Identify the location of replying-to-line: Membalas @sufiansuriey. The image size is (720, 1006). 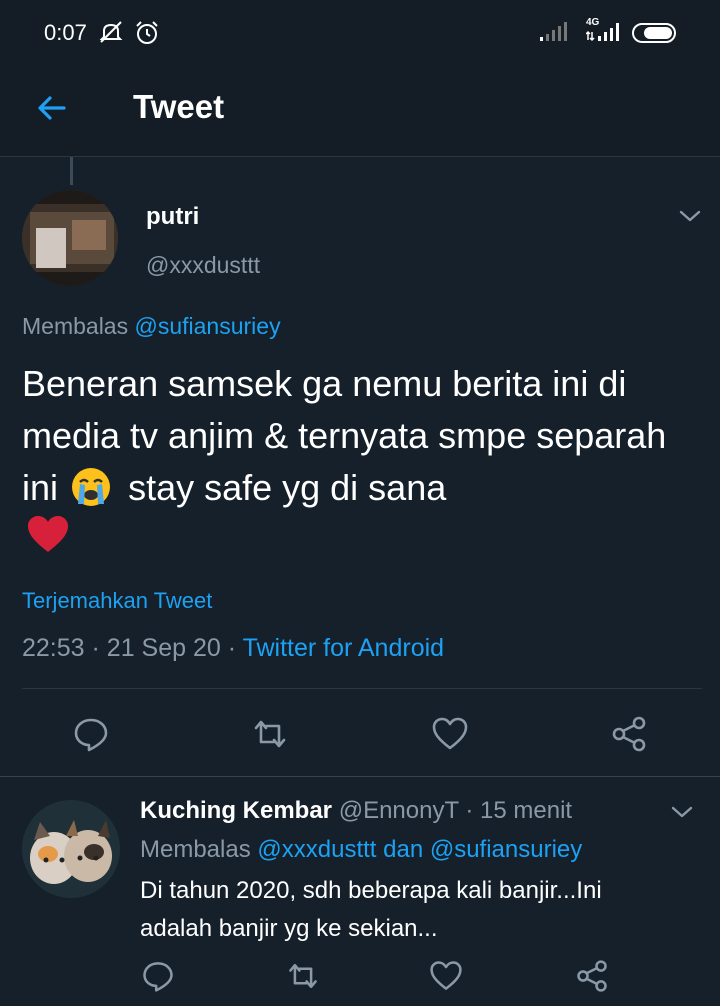
(151, 326).